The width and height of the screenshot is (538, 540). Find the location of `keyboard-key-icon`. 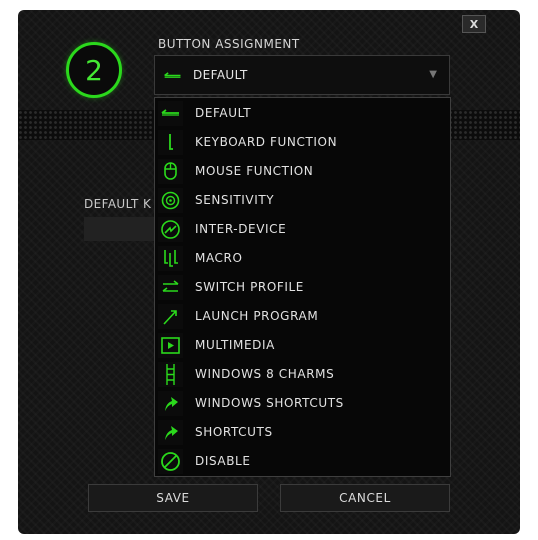

keyboard-key-icon is located at coordinates (170, 142).